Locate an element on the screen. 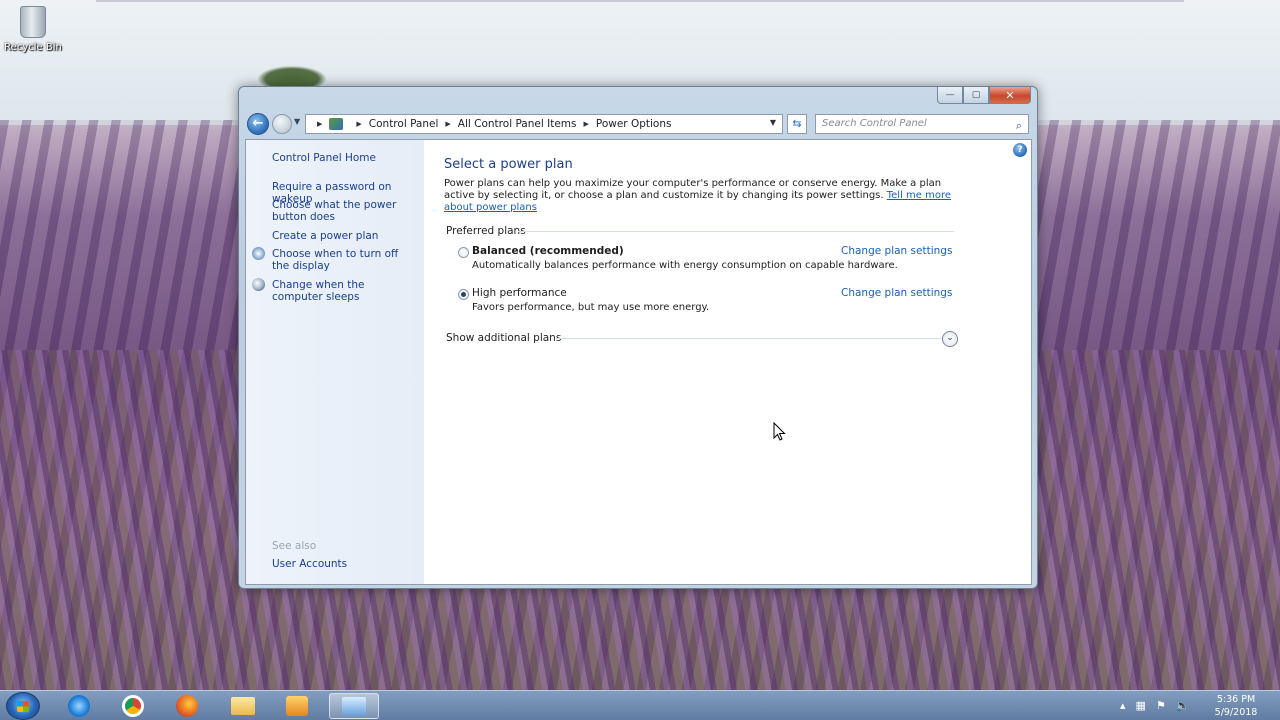 Image resolution: width=1280 pixels, height=720 pixels. additional-plans-divider is located at coordinates (751, 338).